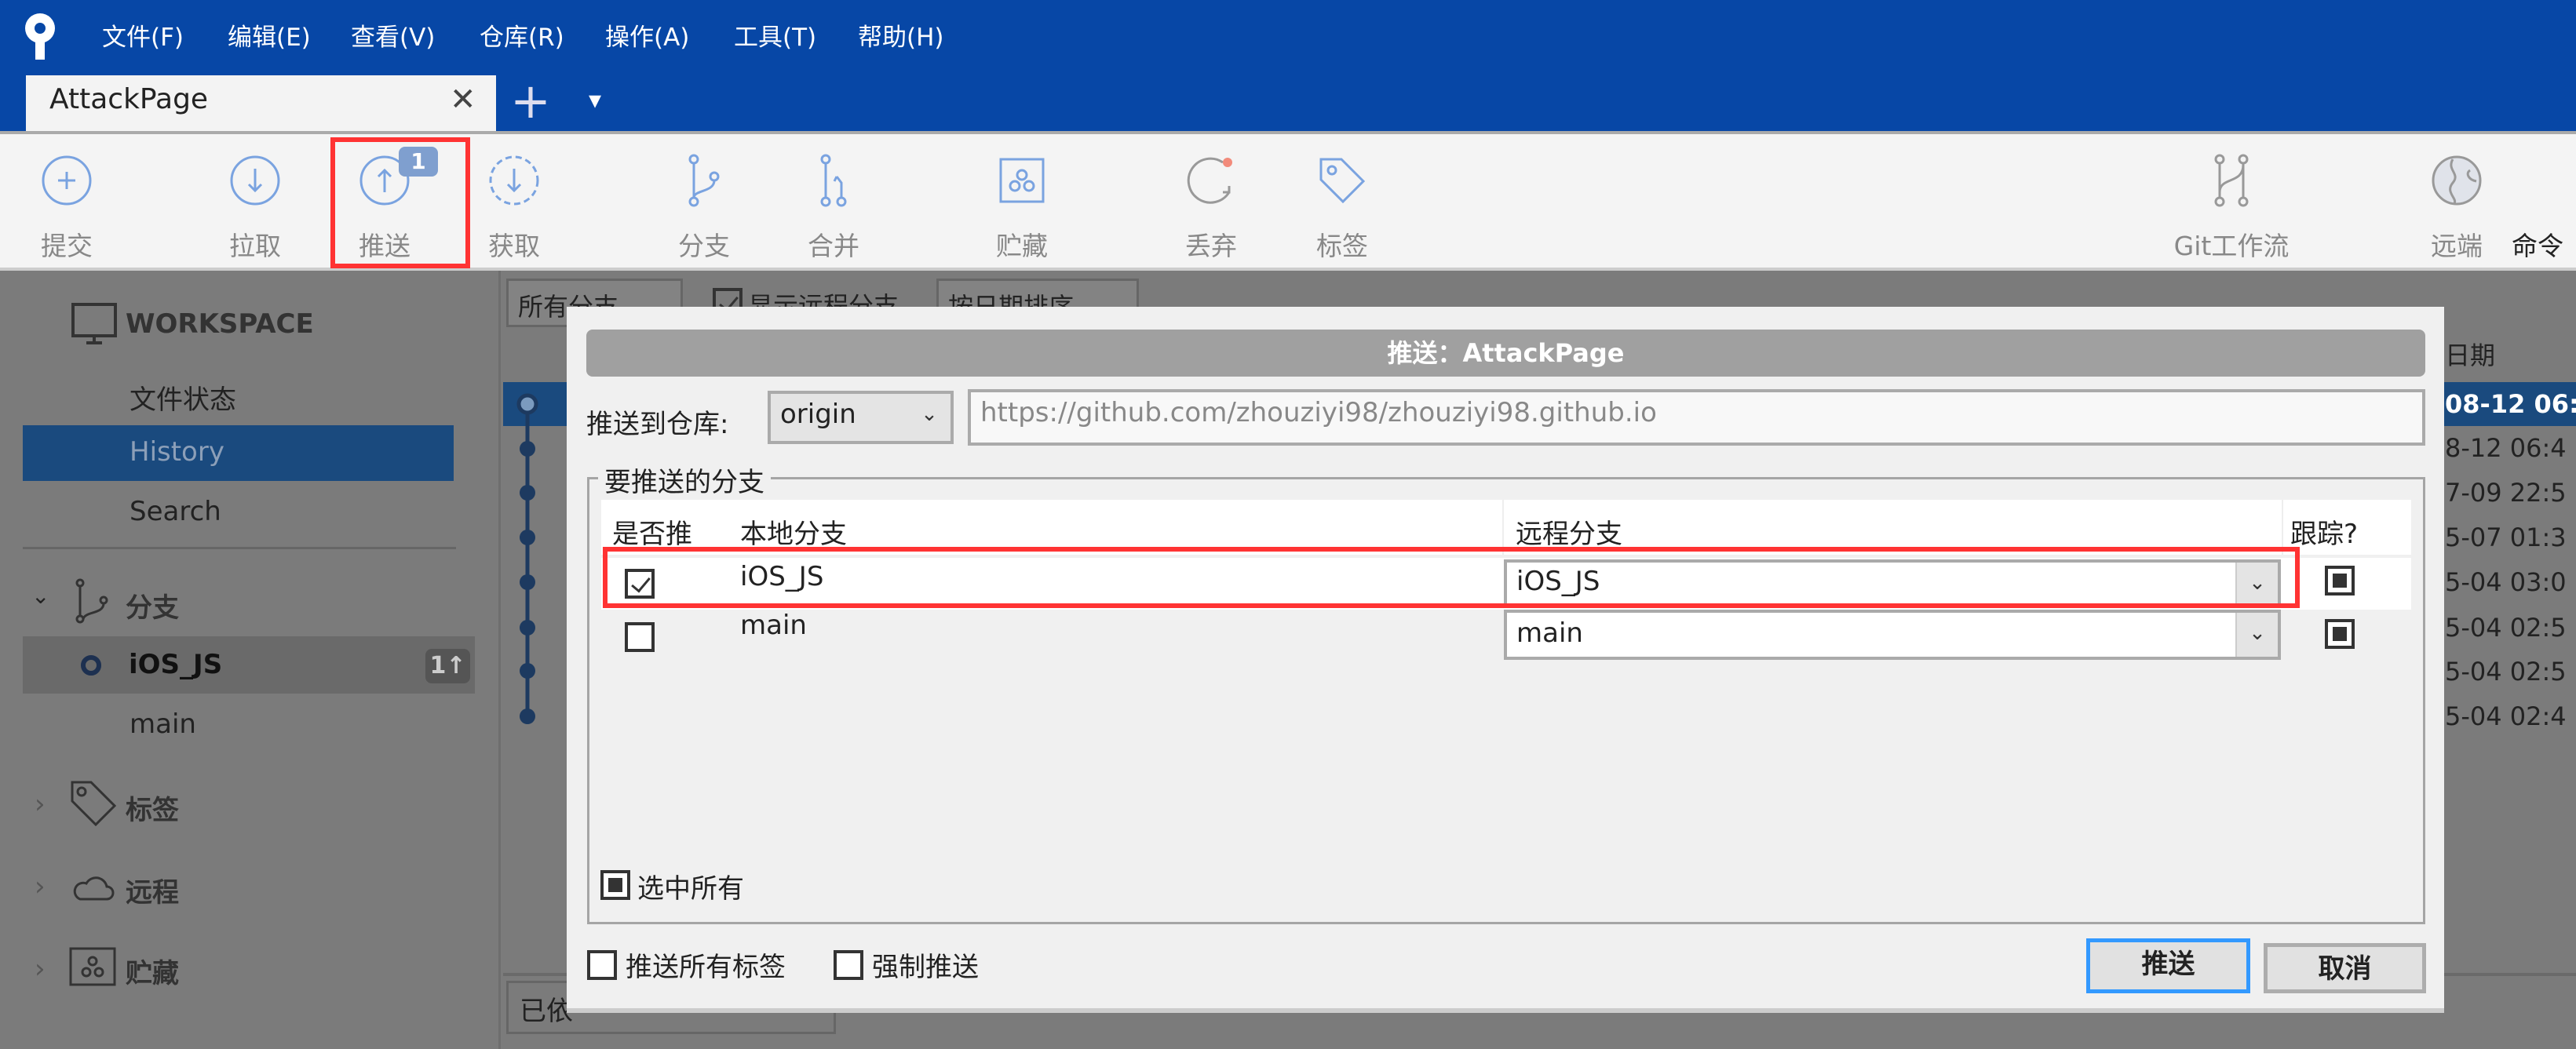 The width and height of the screenshot is (2576, 1049). What do you see at coordinates (1342, 208) in the screenshot?
I see `tag-button: 标签` at bounding box center [1342, 208].